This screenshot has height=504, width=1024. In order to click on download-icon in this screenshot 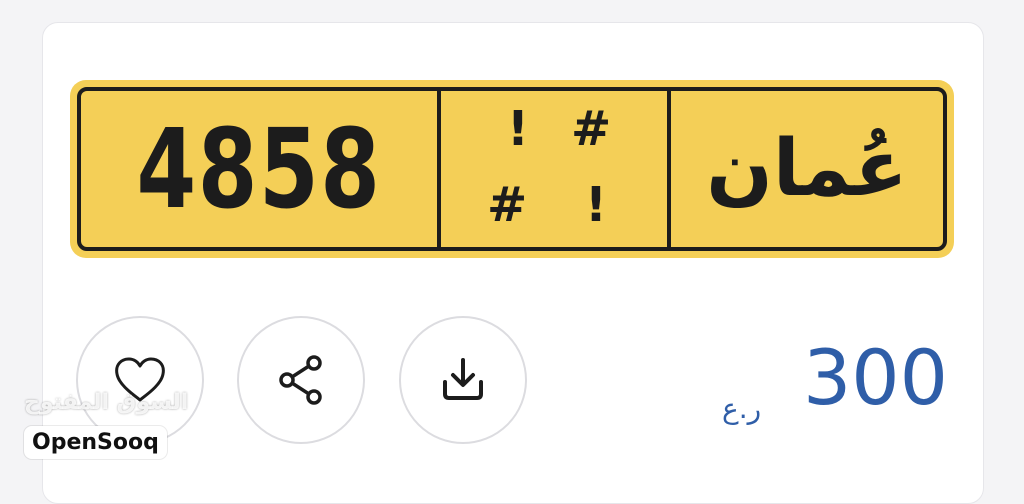, I will do `click(463, 379)`.